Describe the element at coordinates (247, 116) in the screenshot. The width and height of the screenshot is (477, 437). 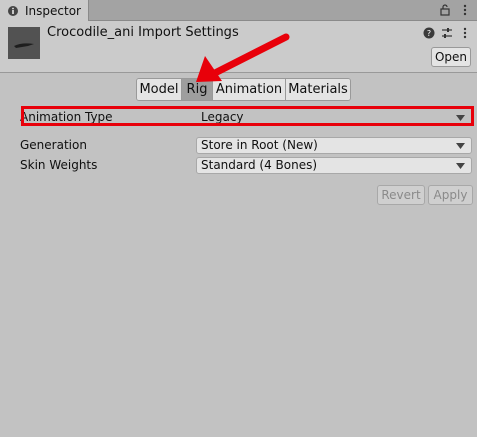
I see `highlight-box` at that location.